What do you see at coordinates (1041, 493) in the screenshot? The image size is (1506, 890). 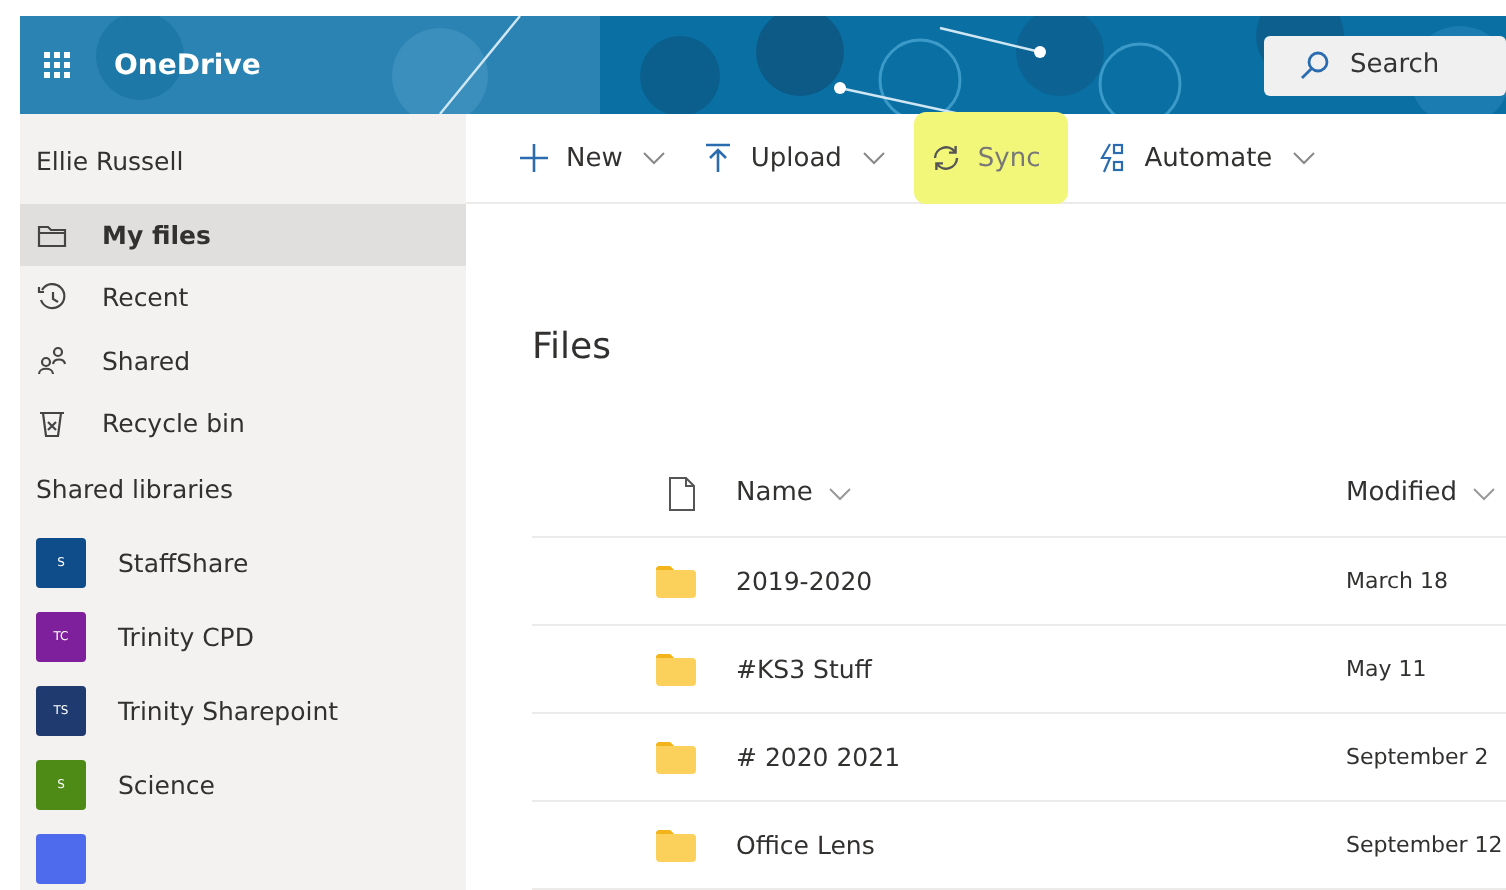 I see `column-header: Name` at bounding box center [1041, 493].